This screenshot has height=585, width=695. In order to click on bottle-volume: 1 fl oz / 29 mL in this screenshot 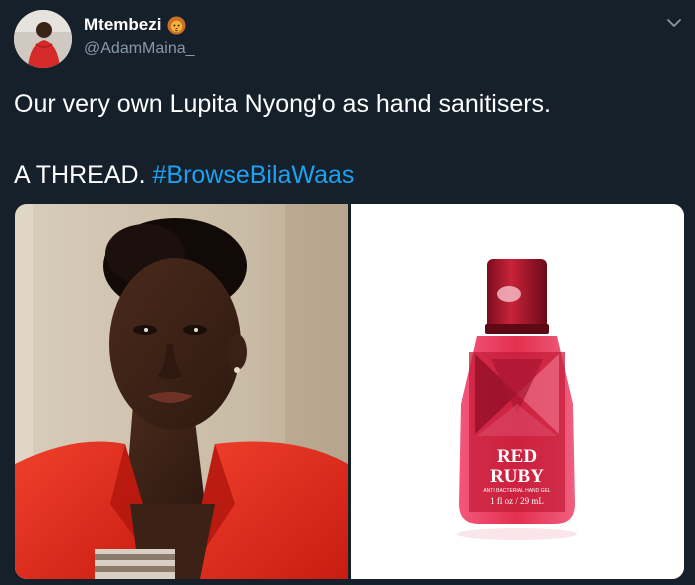, I will do `click(517, 501)`.